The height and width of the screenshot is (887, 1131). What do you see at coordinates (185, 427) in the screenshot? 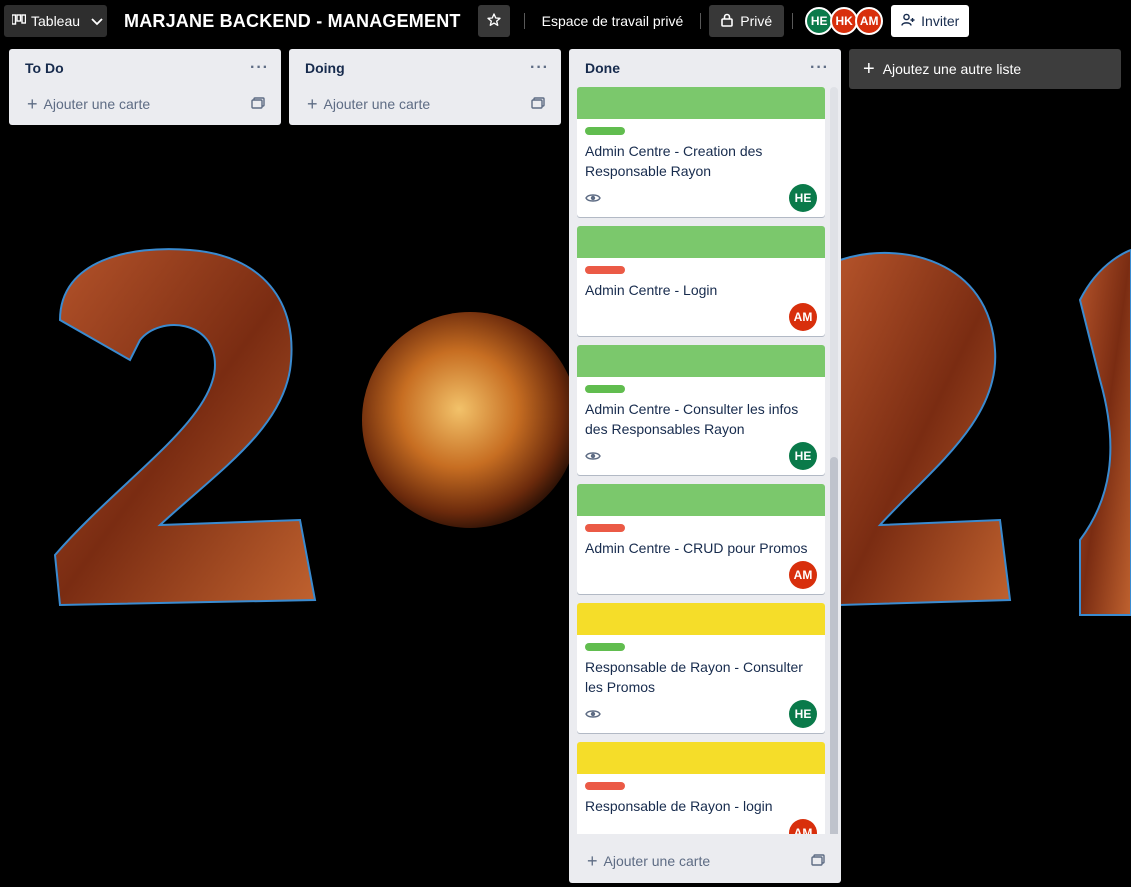
I see `digit-two-left` at bounding box center [185, 427].